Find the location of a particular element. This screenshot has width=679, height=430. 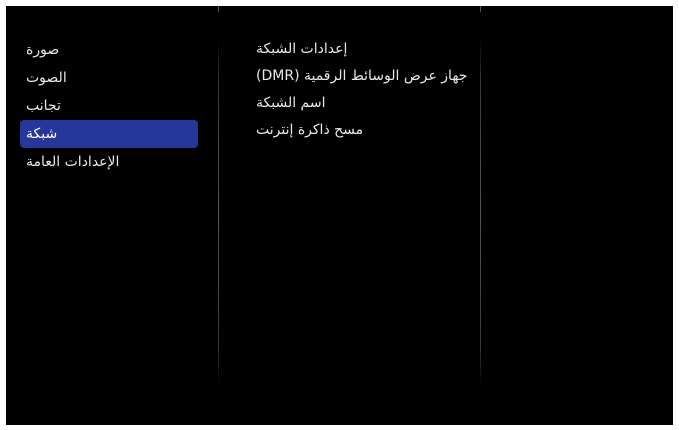

menu-item-label: تجانب is located at coordinates (43, 106).